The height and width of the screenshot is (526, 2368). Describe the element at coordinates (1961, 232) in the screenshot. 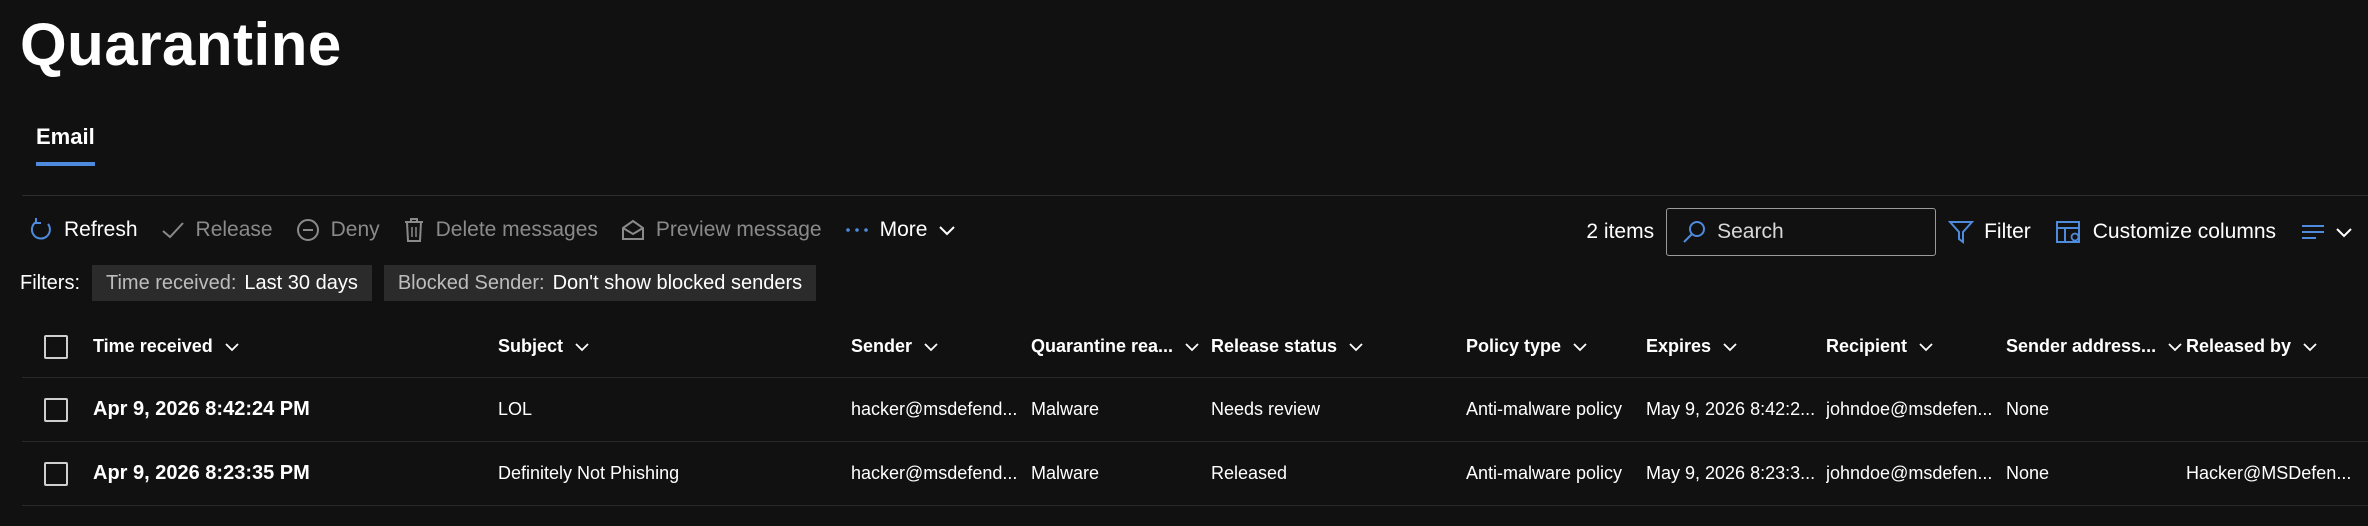

I see `filter-icon` at that location.